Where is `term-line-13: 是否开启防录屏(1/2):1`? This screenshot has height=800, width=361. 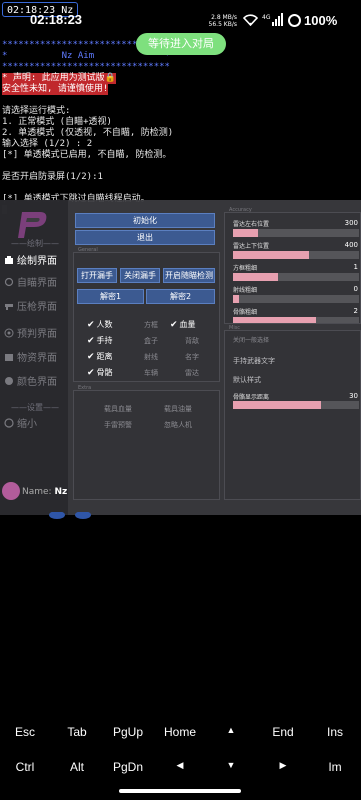
term-line-13: 是否开启防录屏(1/2):1 is located at coordinates (52, 177).